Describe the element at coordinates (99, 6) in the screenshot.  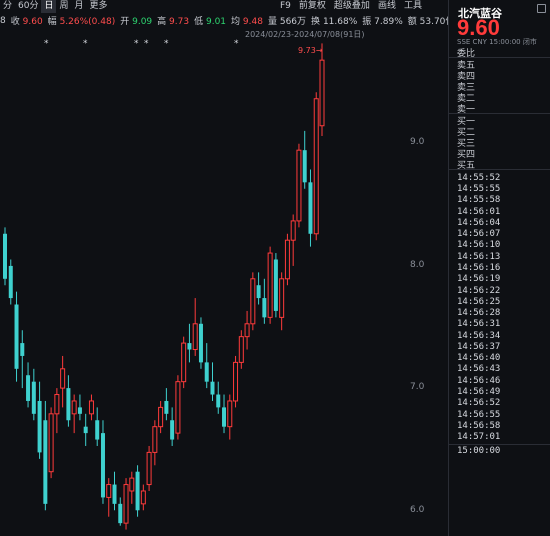
I see `toolbar-item-more: 更多` at that location.